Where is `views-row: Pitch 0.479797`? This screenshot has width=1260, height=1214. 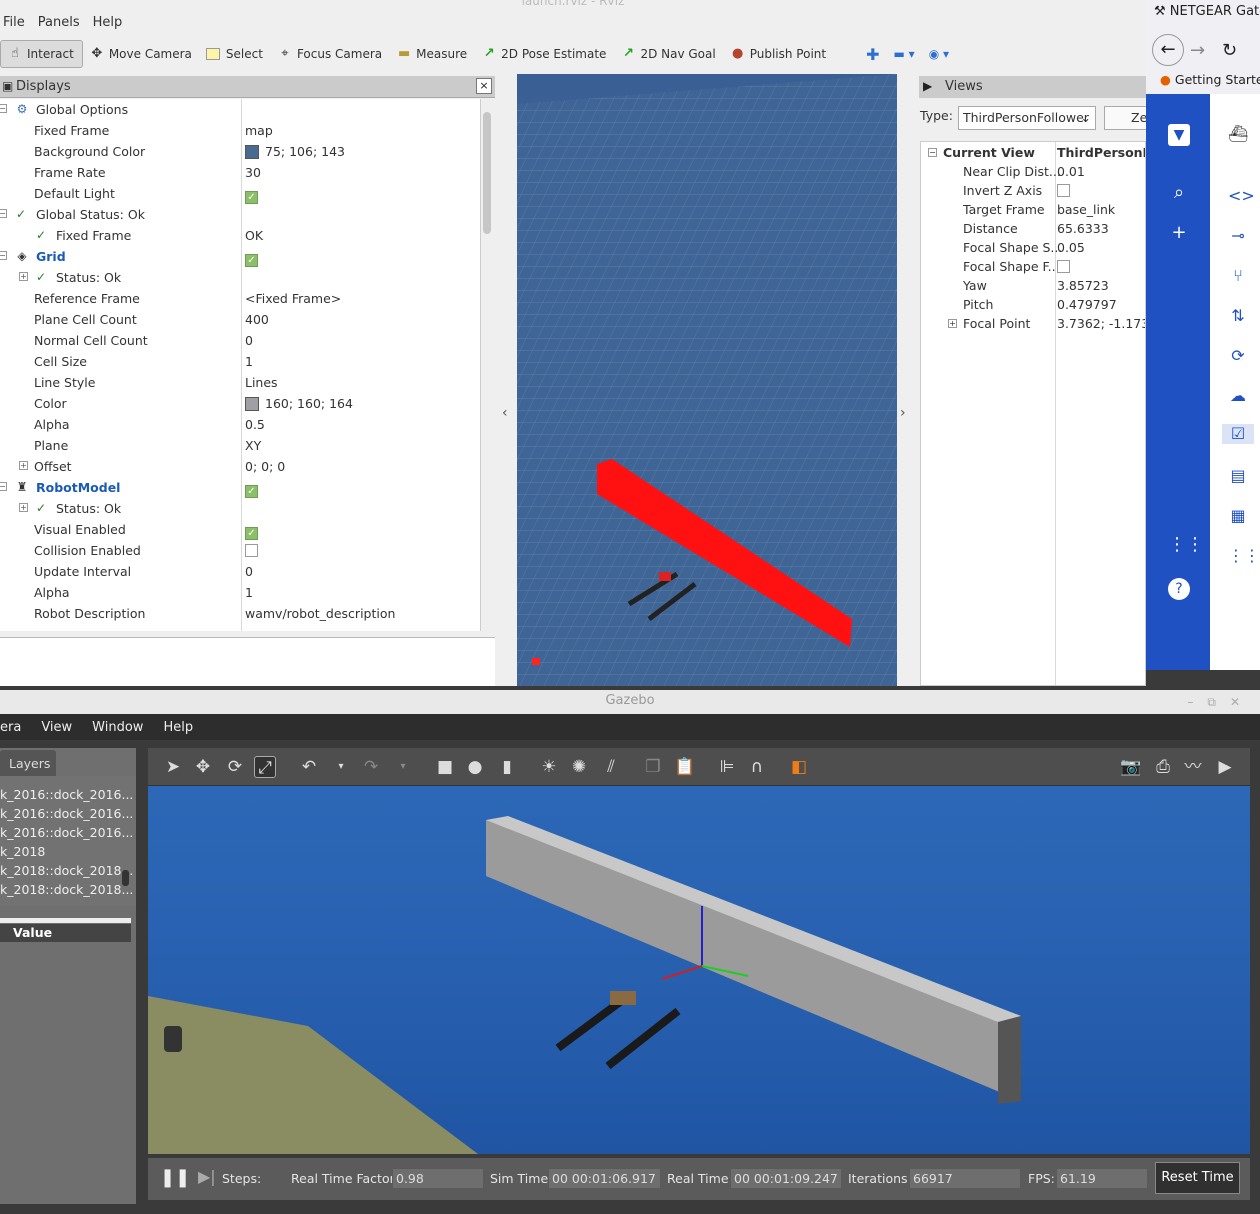 views-row: Pitch 0.479797 is located at coordinates (1033, 304).